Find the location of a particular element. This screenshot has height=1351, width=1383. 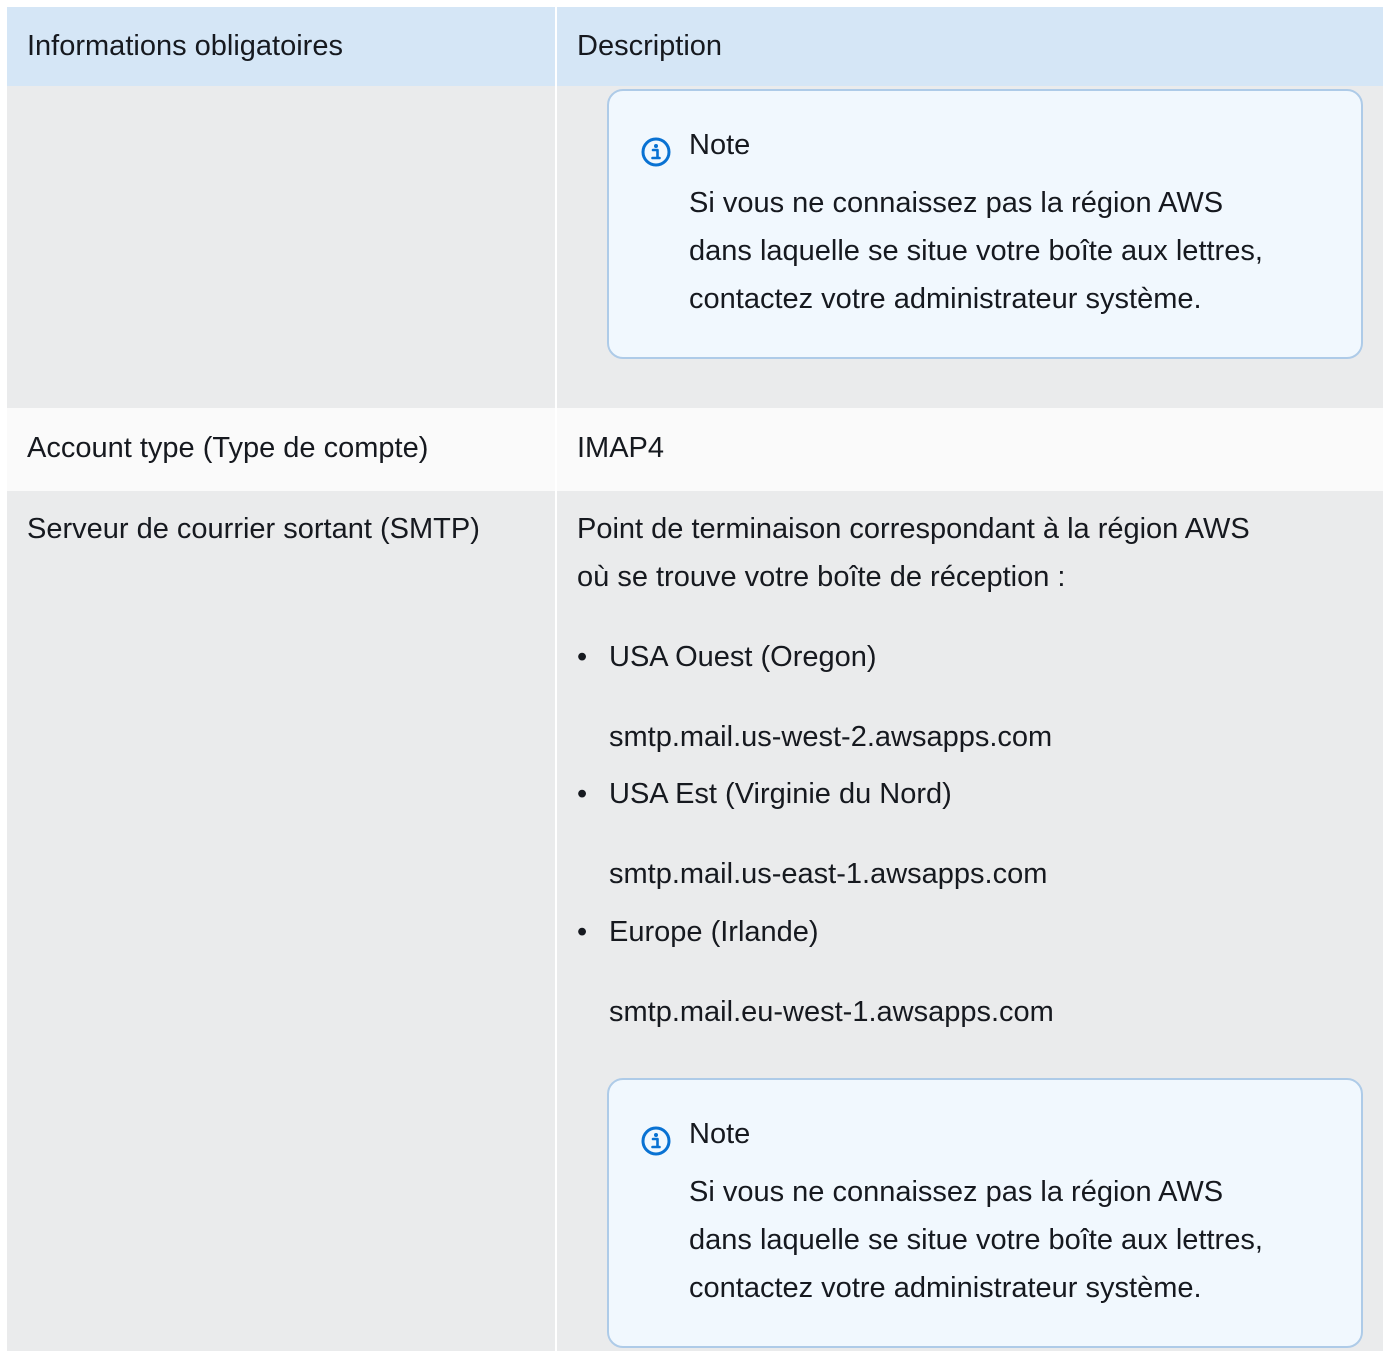

table-header: Informations obligatoires Description is located at coordinates (695, 46).